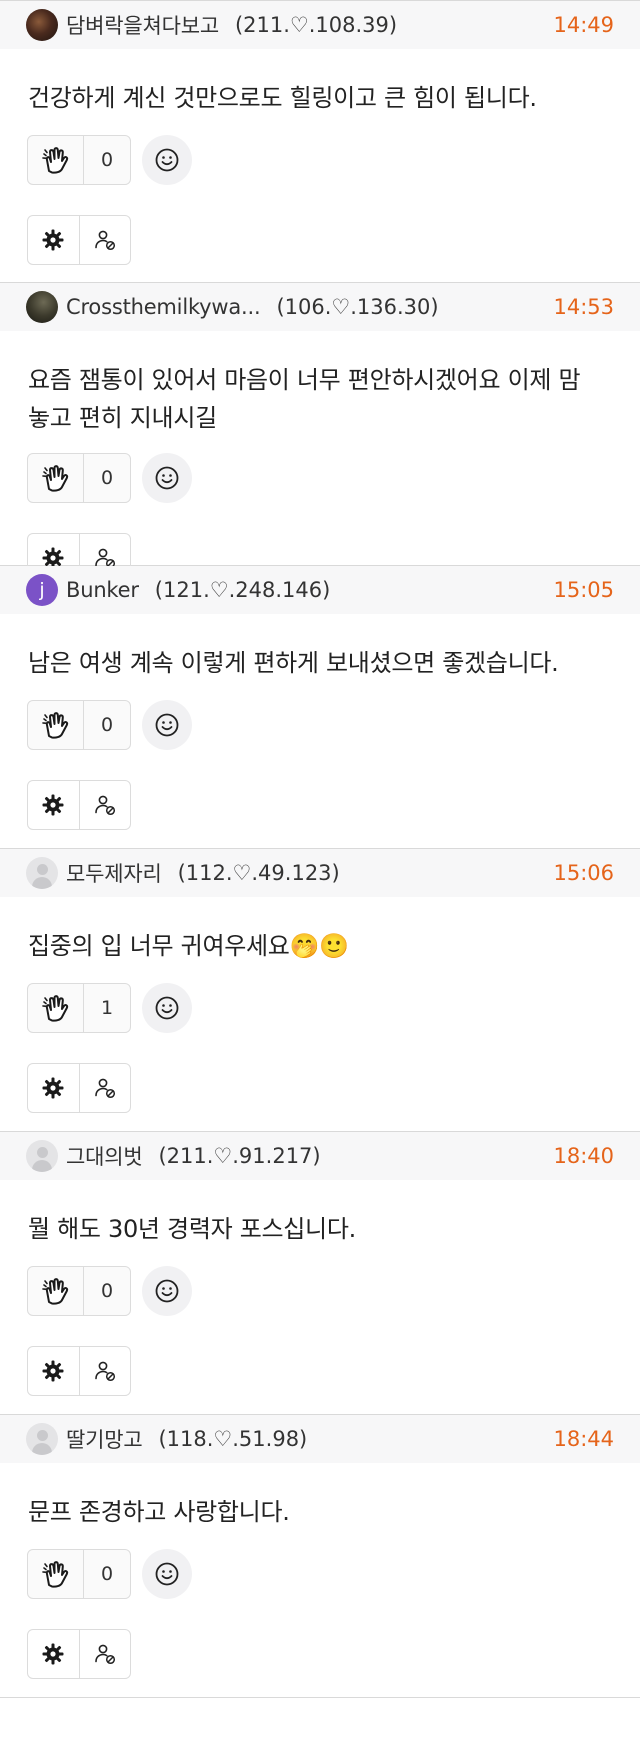  Describe the element at coordinates (357, 307) in the screenshot. I see `ip-address: (106.♡.136.30)` at that location.